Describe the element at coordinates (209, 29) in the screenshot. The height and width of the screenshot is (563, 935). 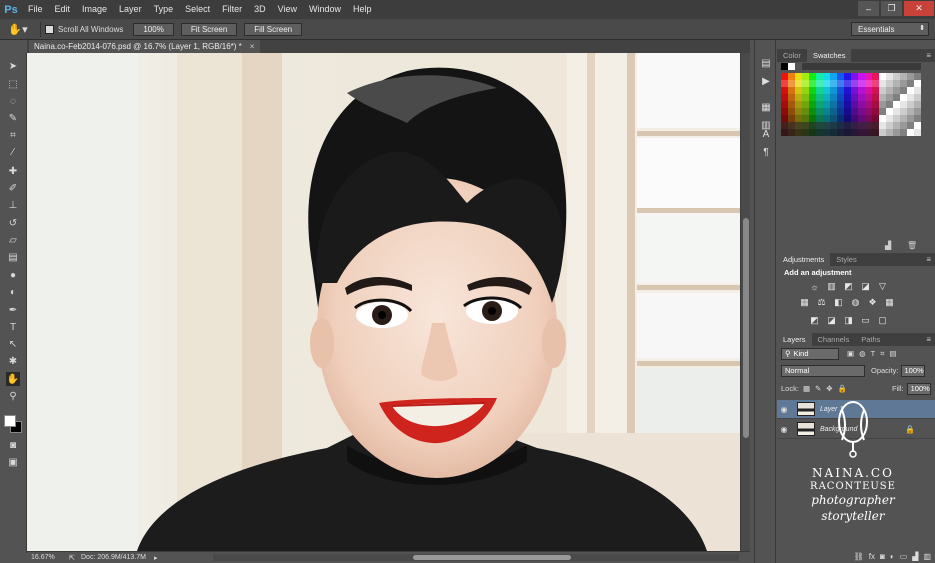
I see `fit-screen-button: Fit Screen` at that location.